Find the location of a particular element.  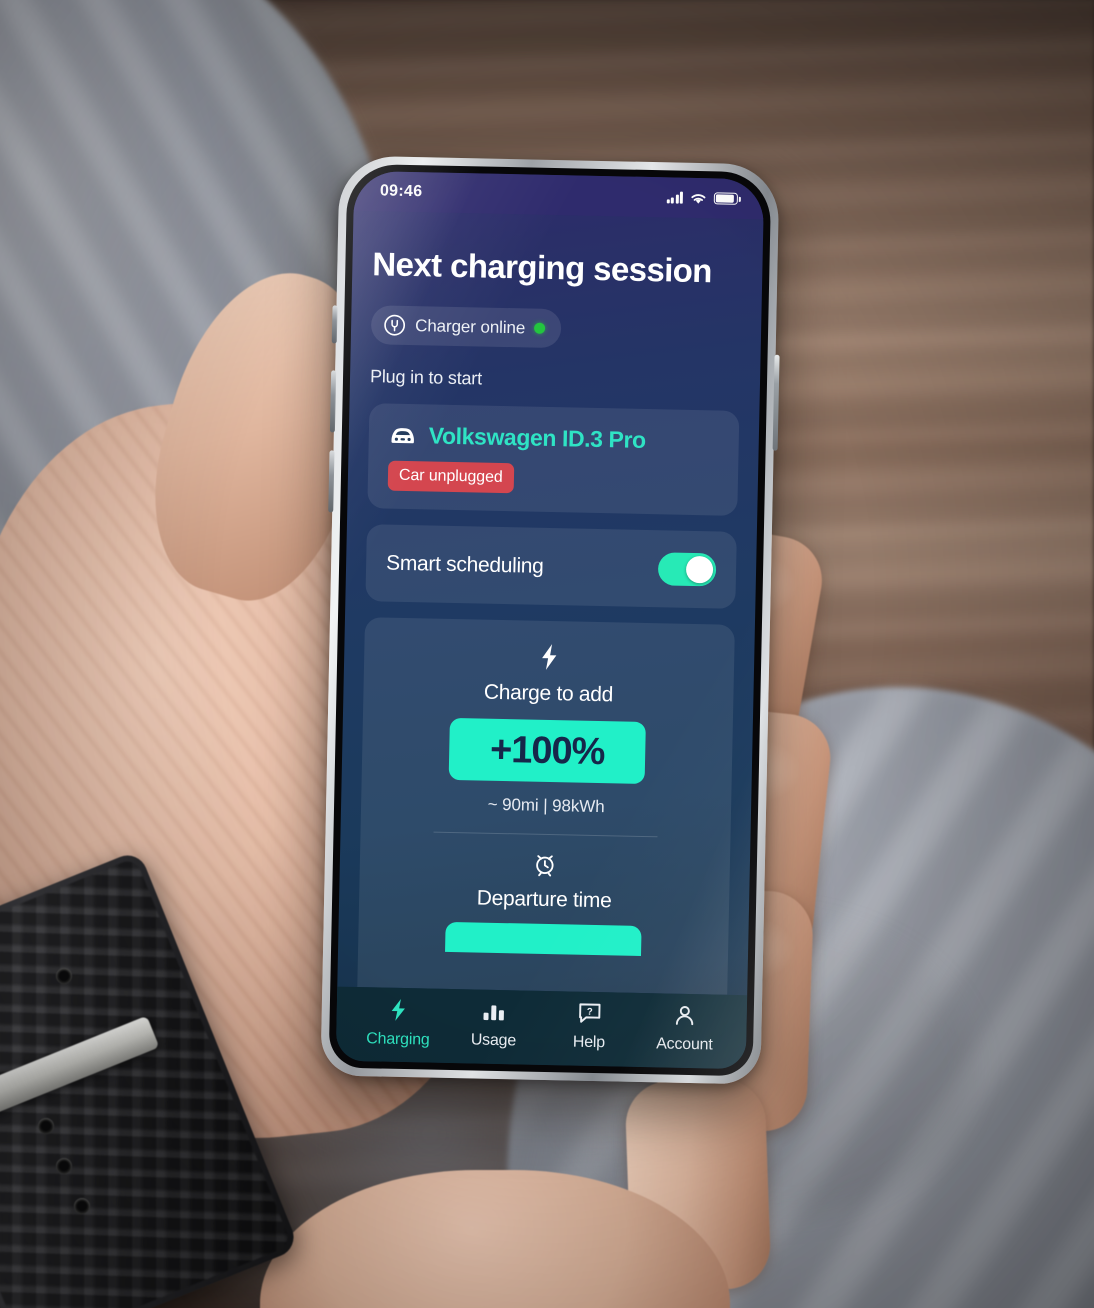

wifi-icon is located at coordinates (698, 198).